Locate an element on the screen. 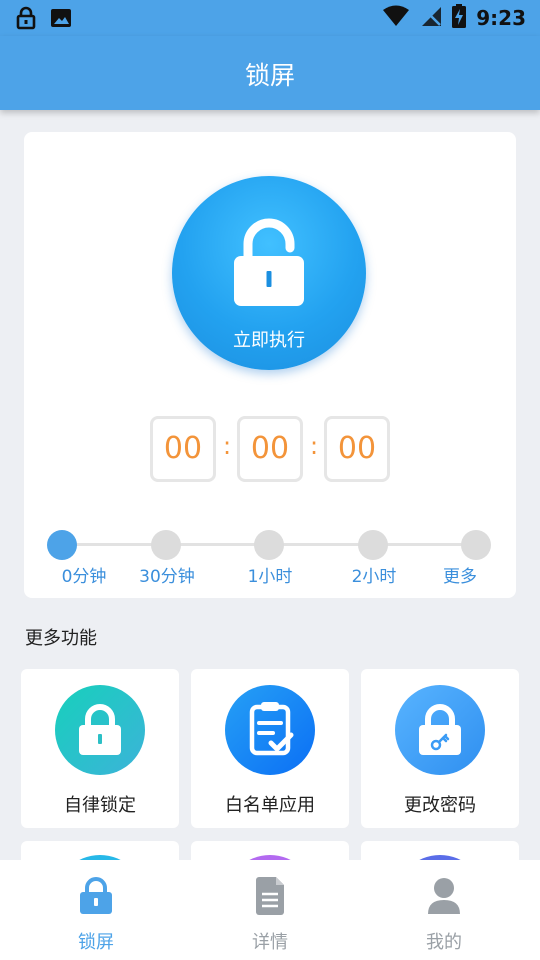 This screenshot has height=960, width=540. slider-label: 0分钟 is located at coordinates (84, 574).